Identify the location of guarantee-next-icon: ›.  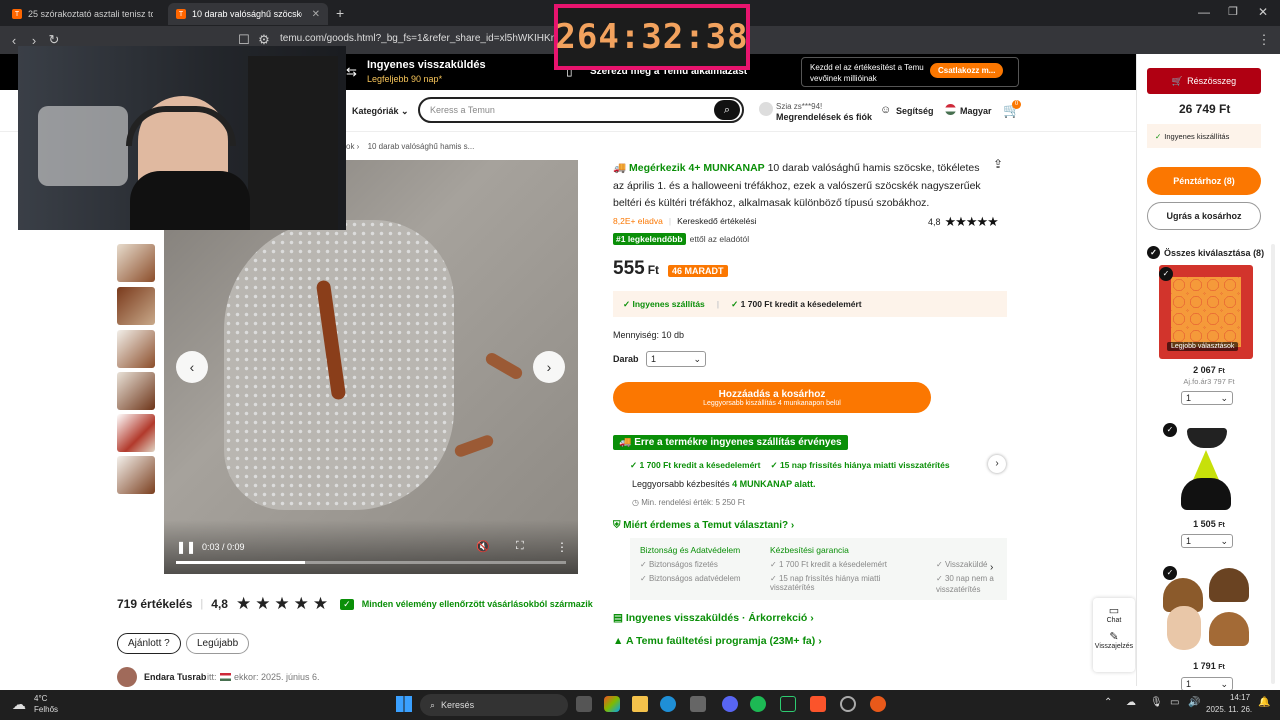
(991, 567).